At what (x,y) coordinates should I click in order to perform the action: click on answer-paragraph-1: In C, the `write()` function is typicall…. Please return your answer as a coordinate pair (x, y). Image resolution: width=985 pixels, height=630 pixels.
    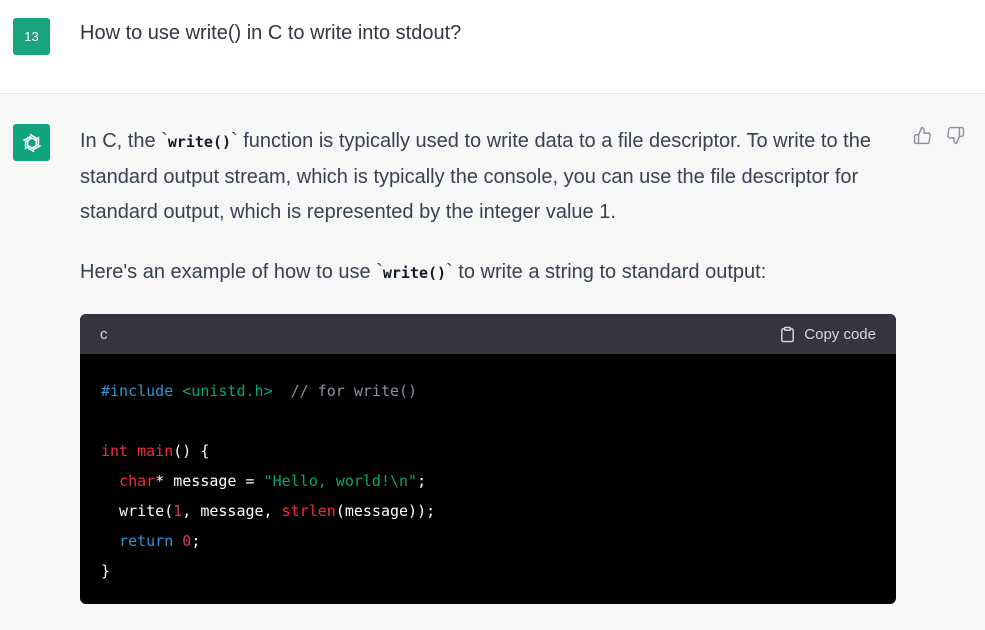
    Looking at the image, I should click on (488, 177).